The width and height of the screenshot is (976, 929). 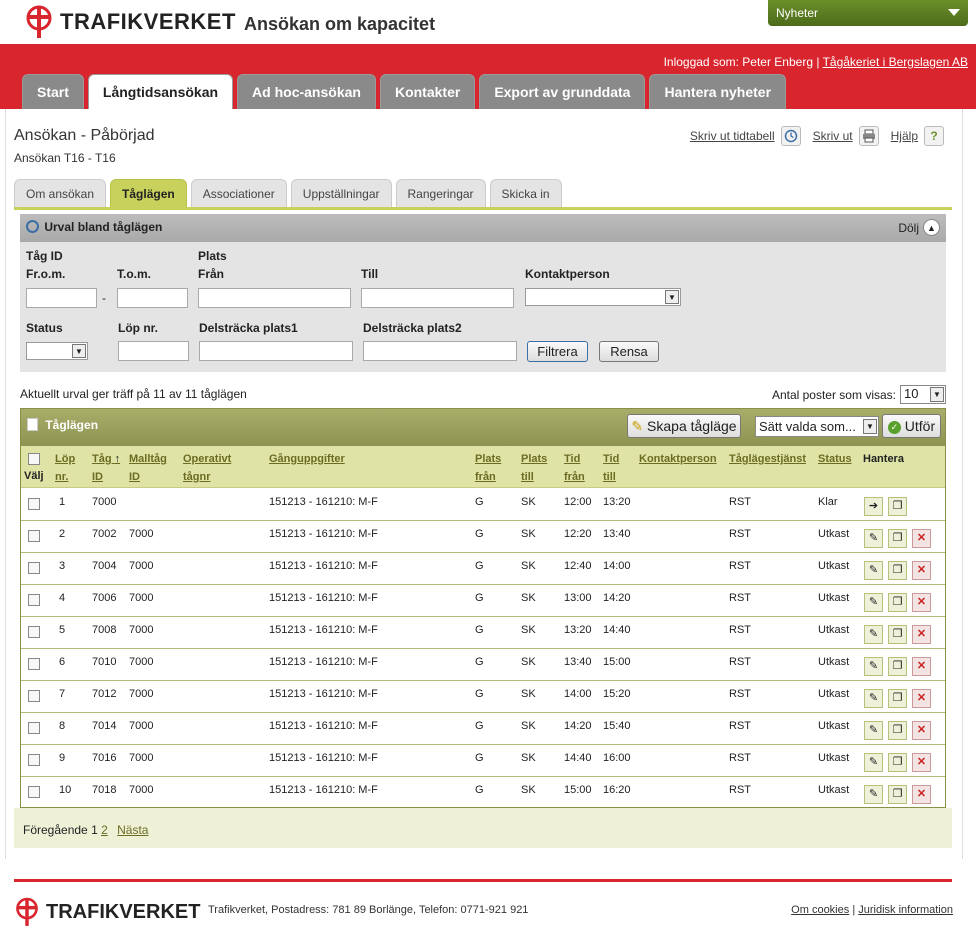 I want to click on tab-divider, so click(x=483, y=208).